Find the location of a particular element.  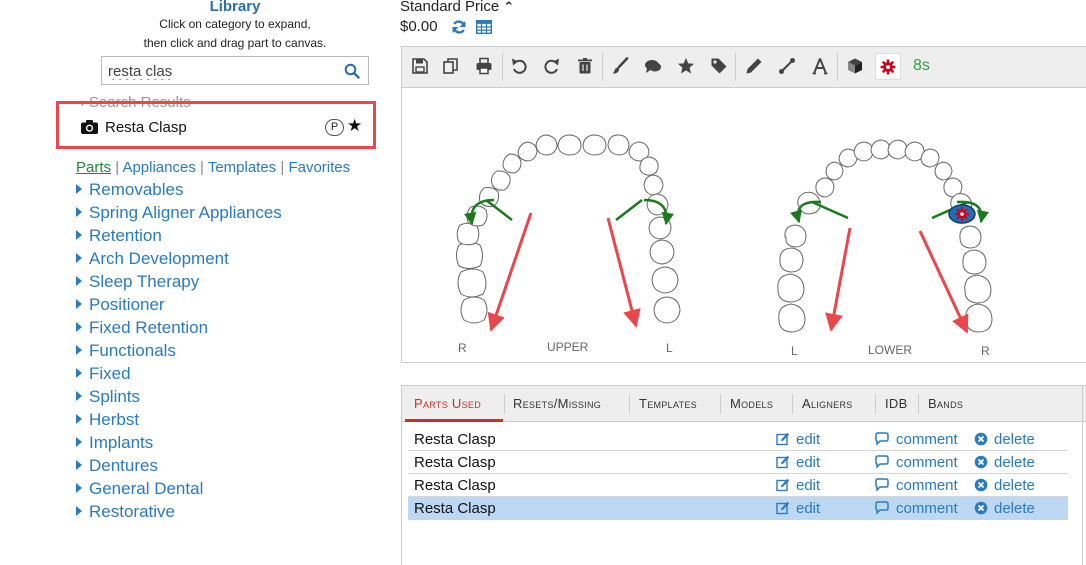

search-input is located at coordinates (220, 71).